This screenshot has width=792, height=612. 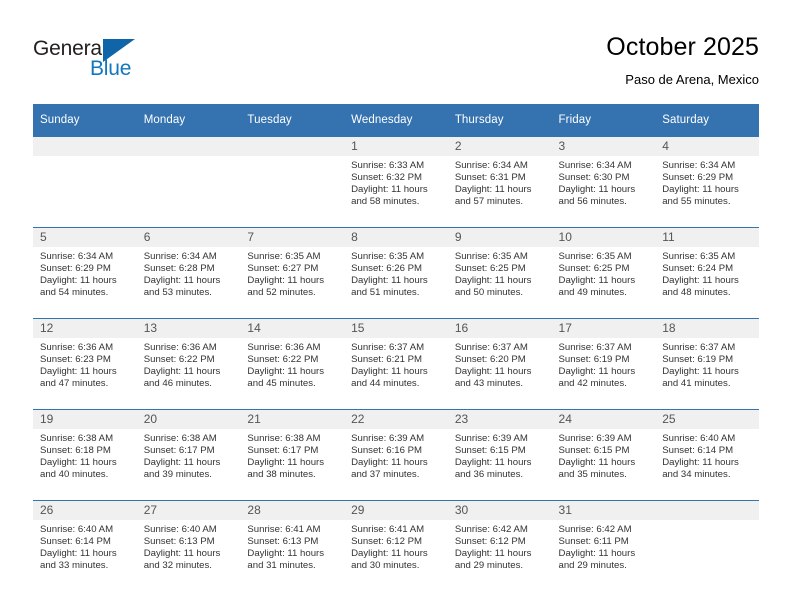 I want to click on daylight-text-line2: and 44 minutes., so click(x=385, y=383).